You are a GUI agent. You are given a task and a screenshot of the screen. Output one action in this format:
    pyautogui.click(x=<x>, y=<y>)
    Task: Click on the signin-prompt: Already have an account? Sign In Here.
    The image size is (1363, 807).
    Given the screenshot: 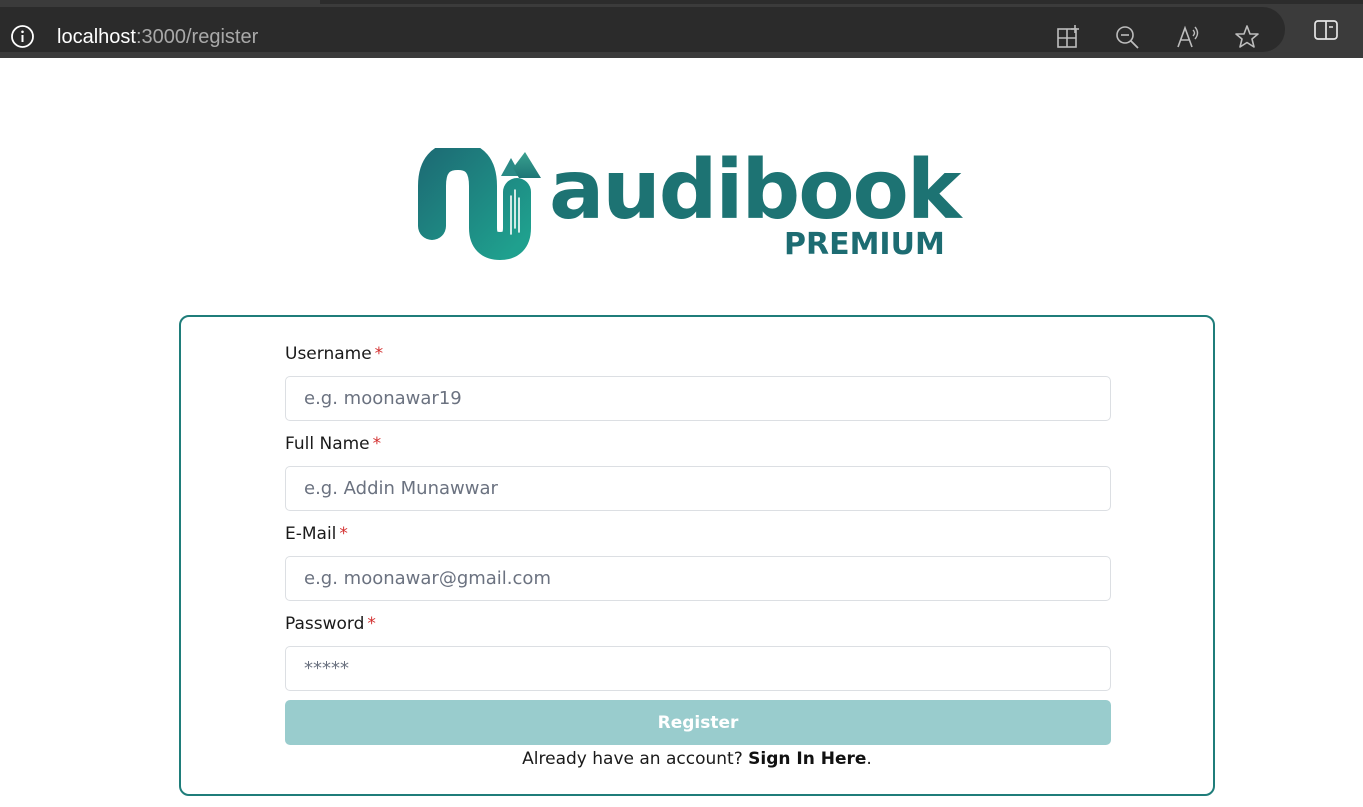 What is the action you would take?
    pyautogui.click(x=697, y=759)
    